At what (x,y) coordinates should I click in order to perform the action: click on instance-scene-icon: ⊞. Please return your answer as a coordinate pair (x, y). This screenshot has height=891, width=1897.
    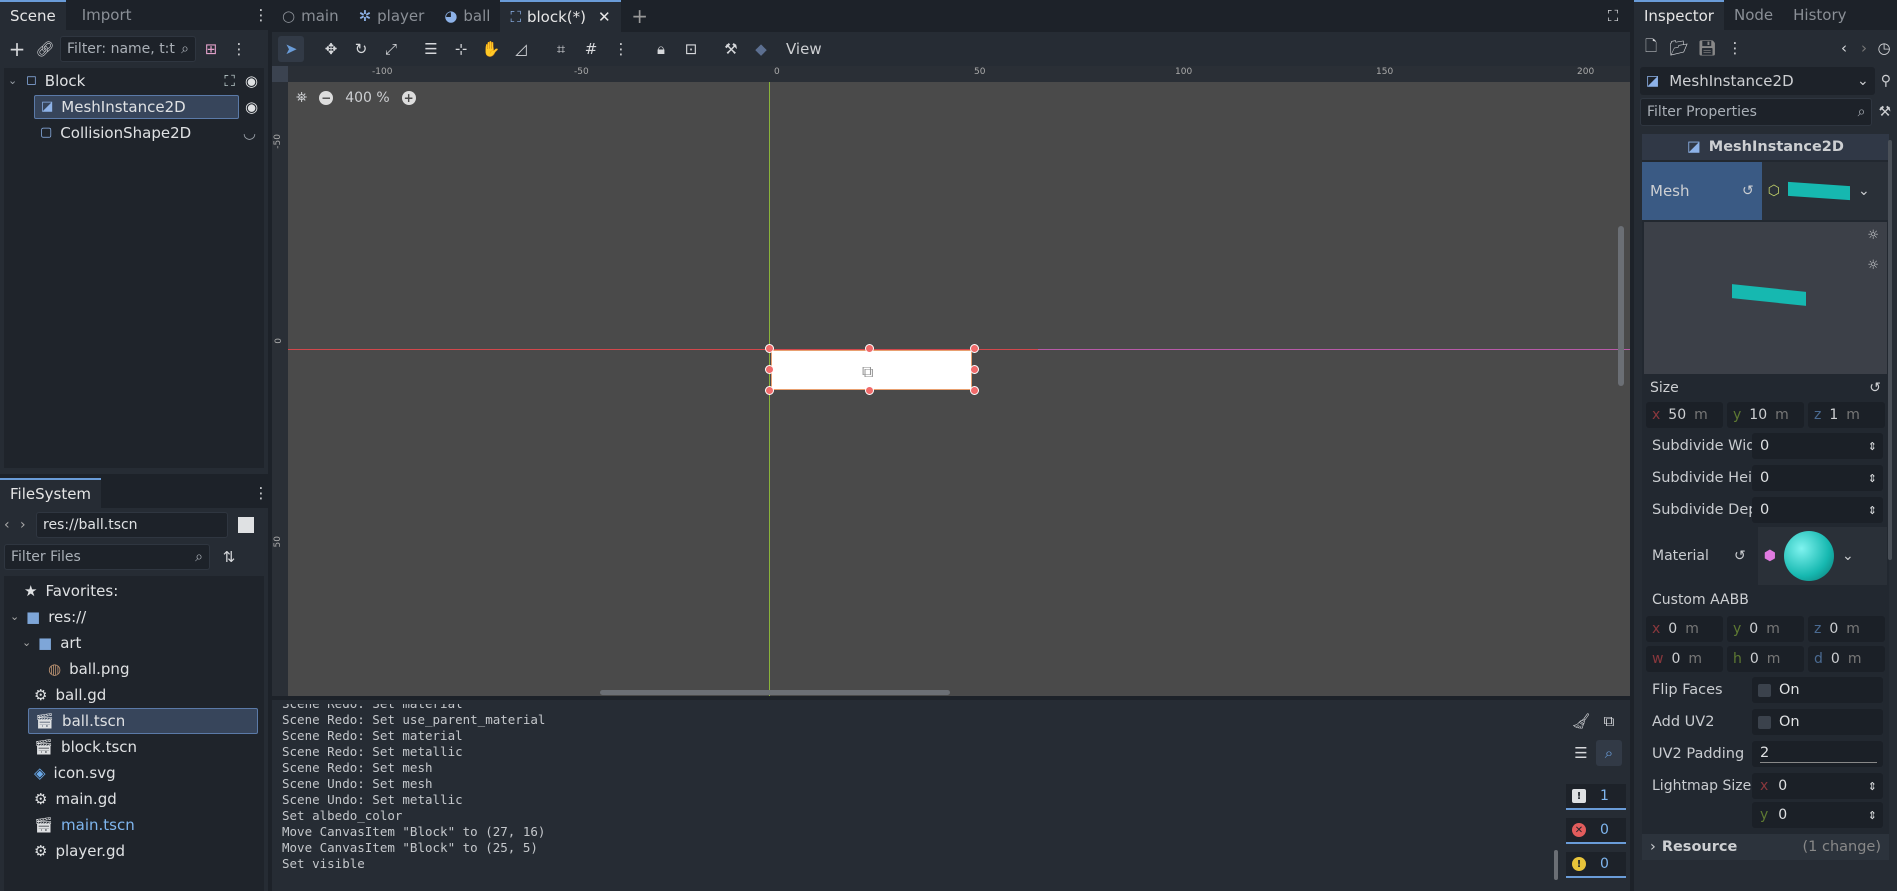
    Looking at the image, I should click on (211, 49).